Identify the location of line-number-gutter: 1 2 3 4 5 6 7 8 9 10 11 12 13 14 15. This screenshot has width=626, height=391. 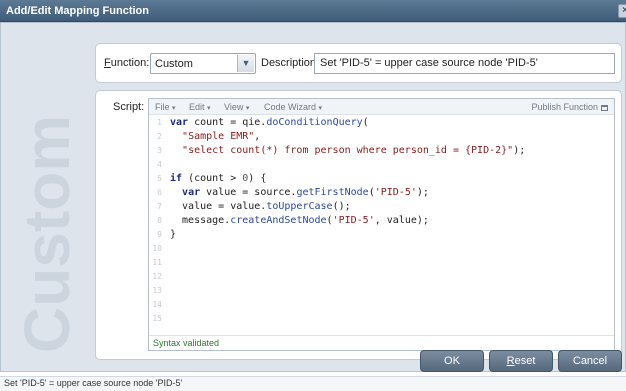
(157, 225).